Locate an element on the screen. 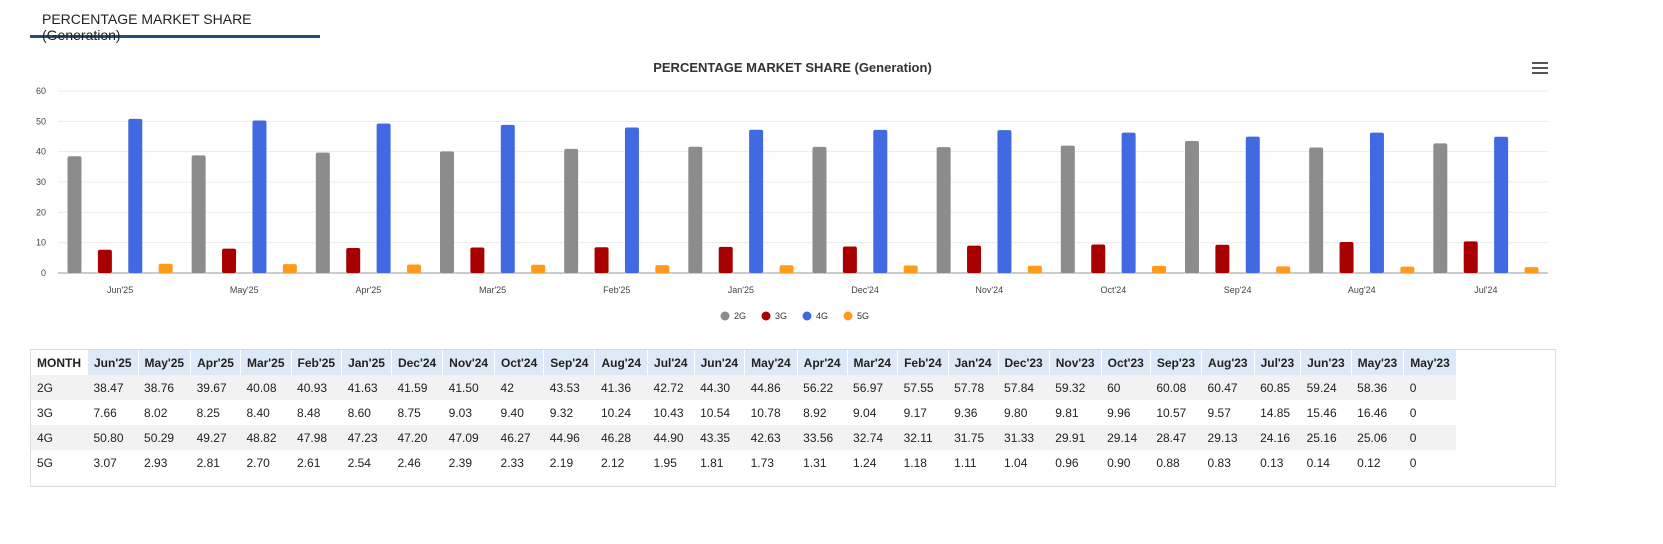  table-cell: 16.46 is located at coordinates (1377, 412).